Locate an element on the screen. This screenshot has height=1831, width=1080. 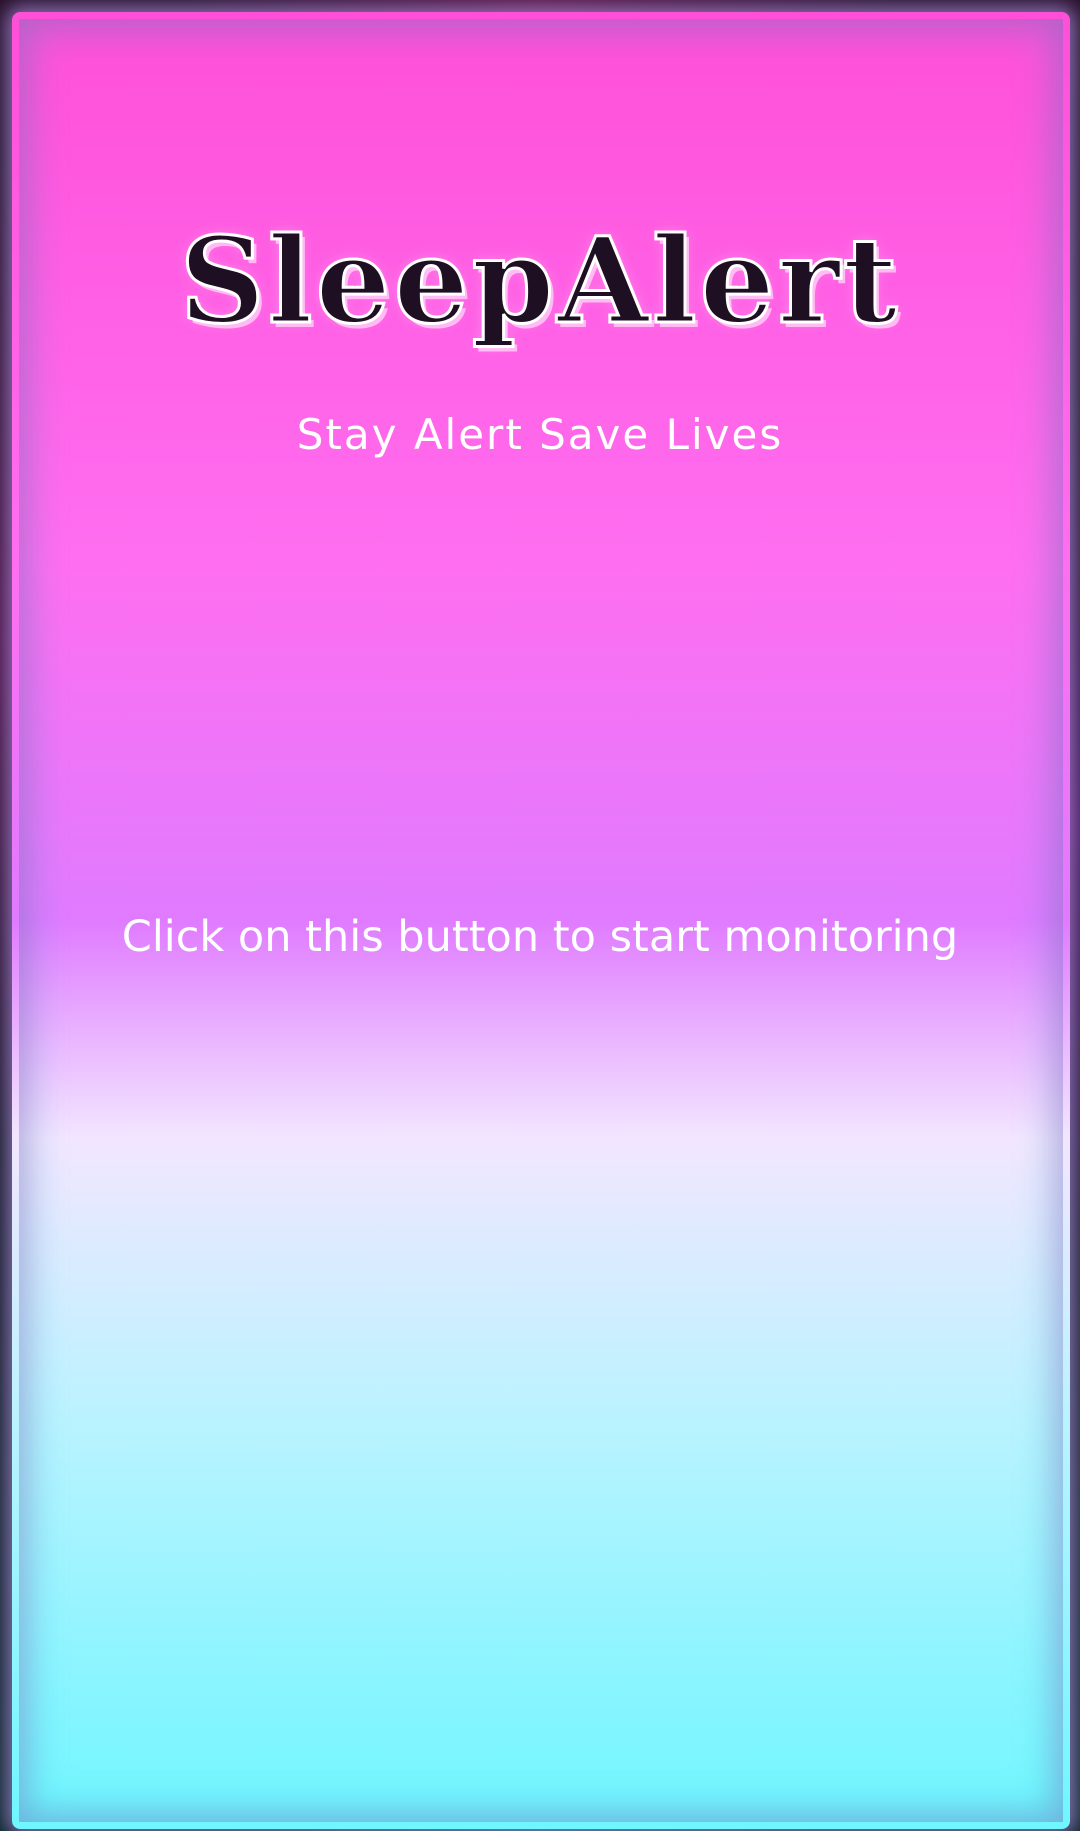
app-title: SleepAlert is located at coordinates (539, 280).